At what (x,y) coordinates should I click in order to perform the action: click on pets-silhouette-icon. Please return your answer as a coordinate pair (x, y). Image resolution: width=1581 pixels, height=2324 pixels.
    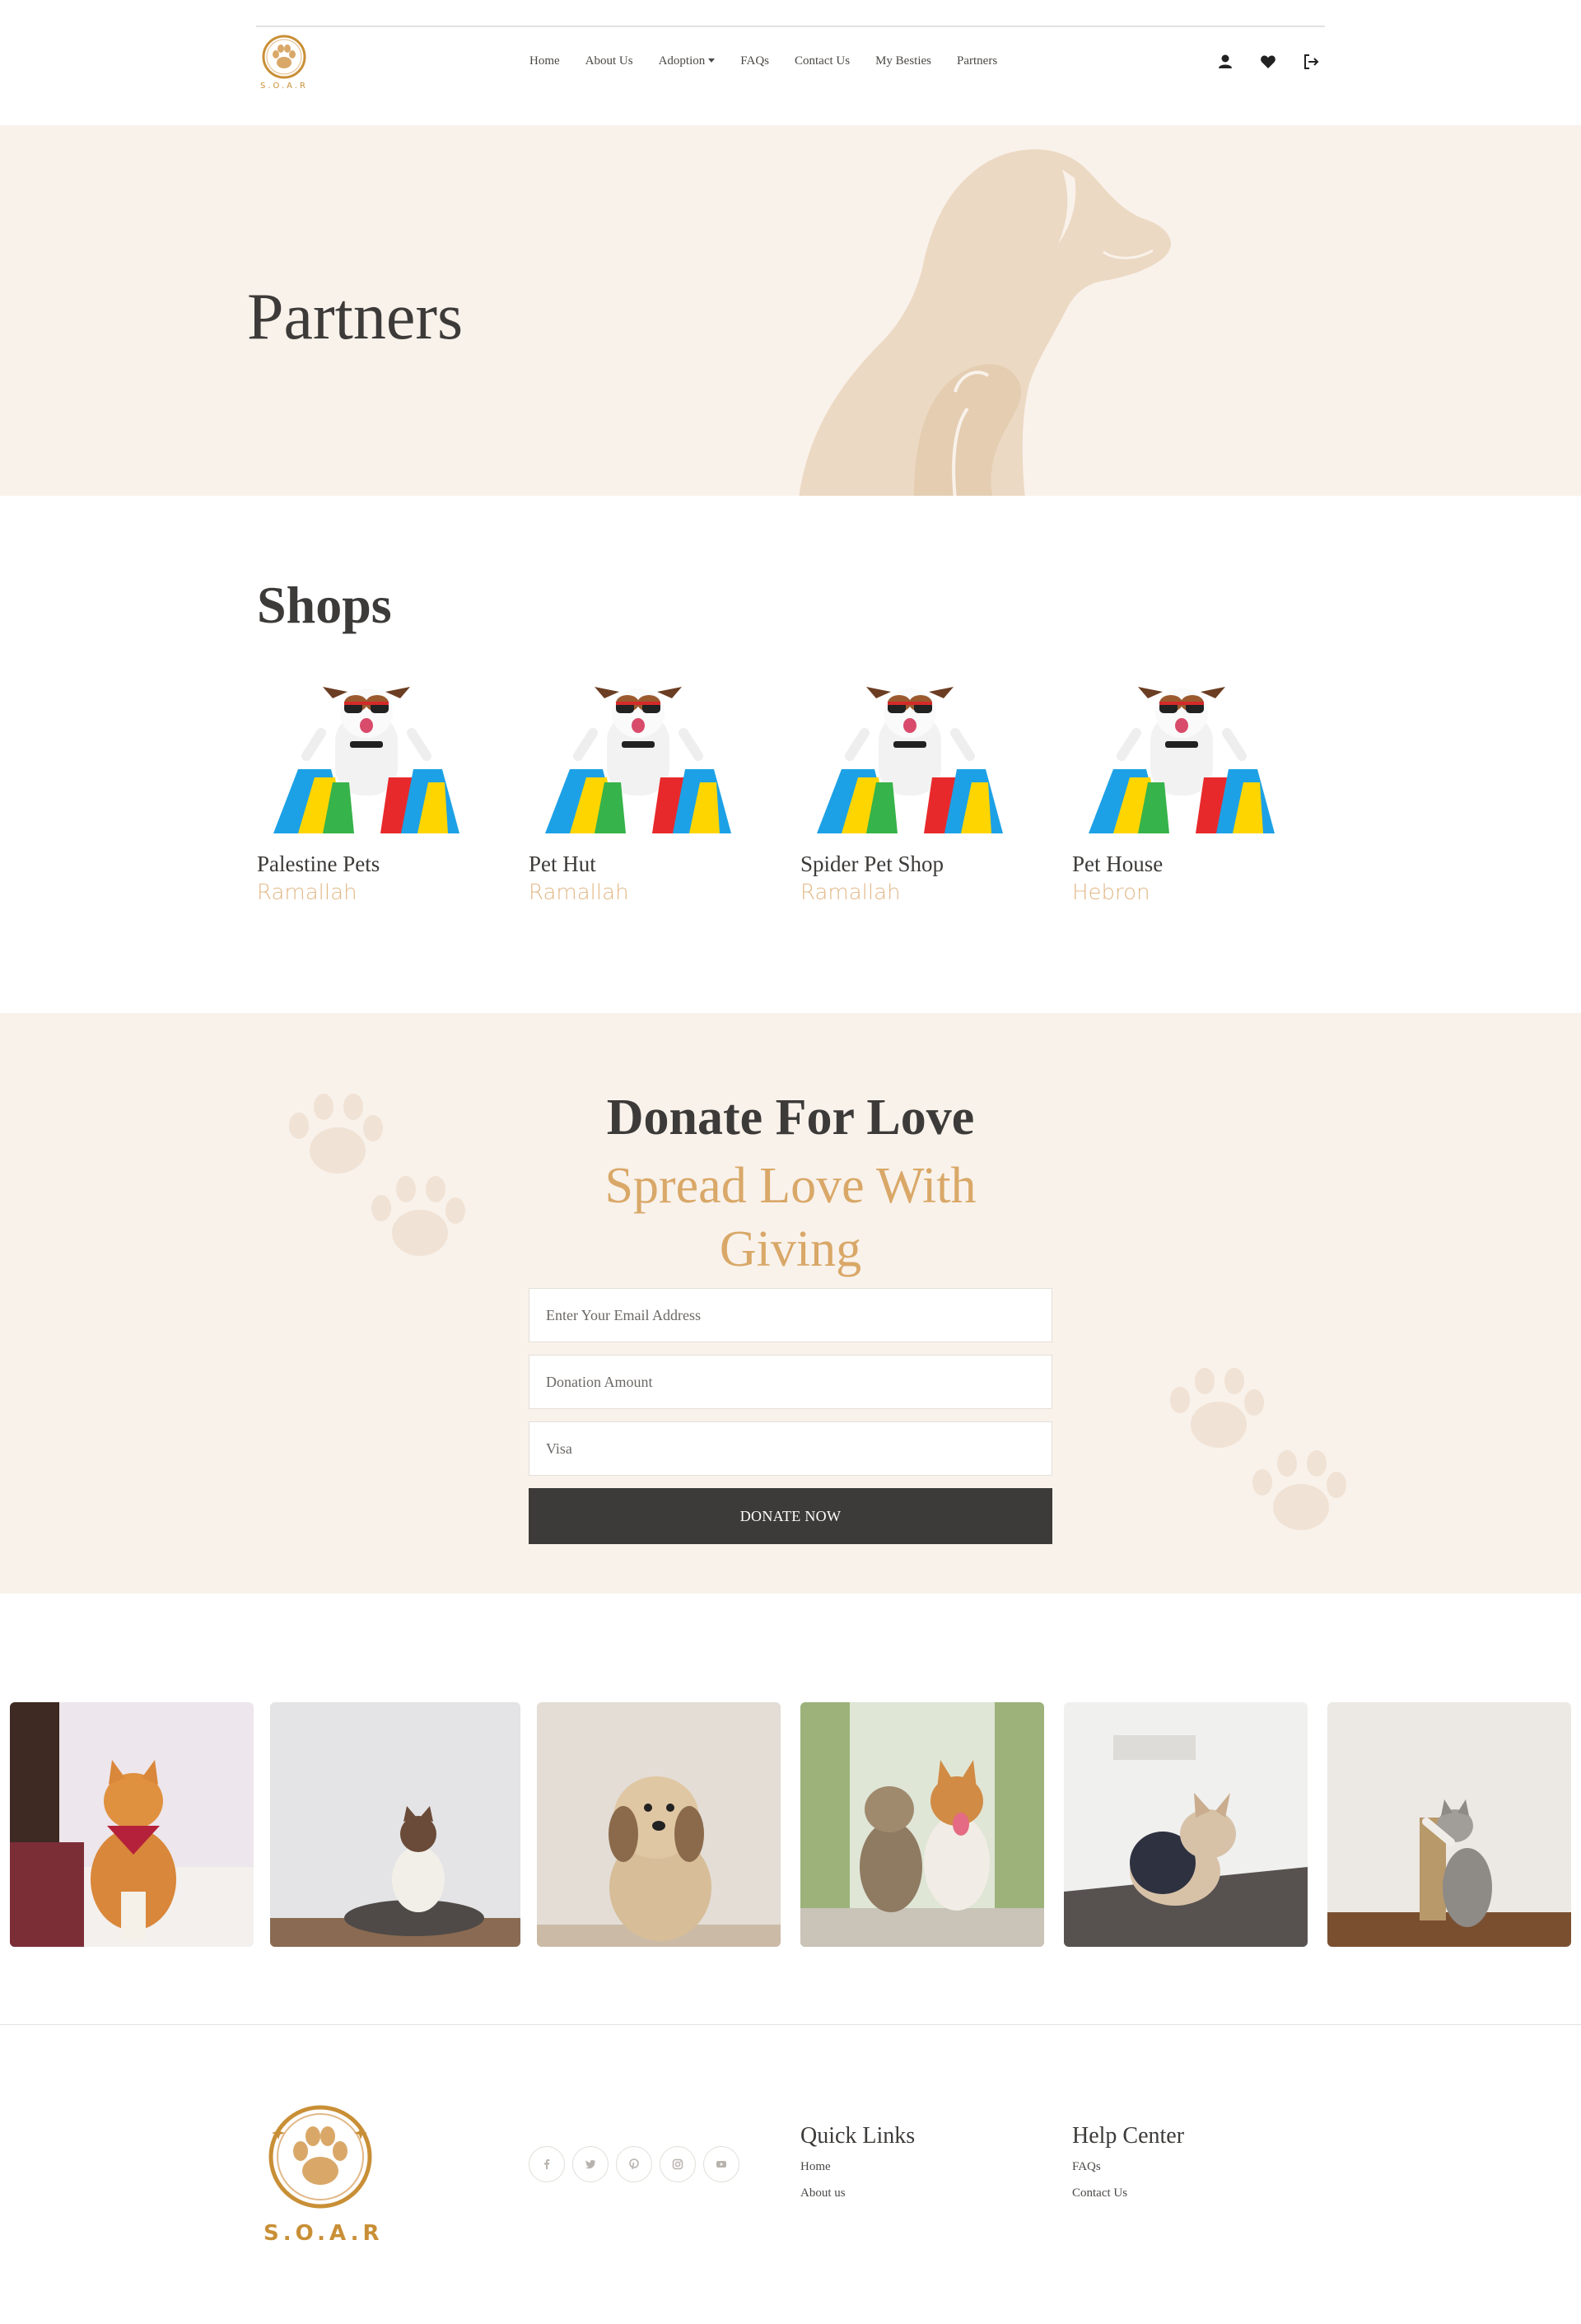
    Looking at the image, I should click on (985, 322).